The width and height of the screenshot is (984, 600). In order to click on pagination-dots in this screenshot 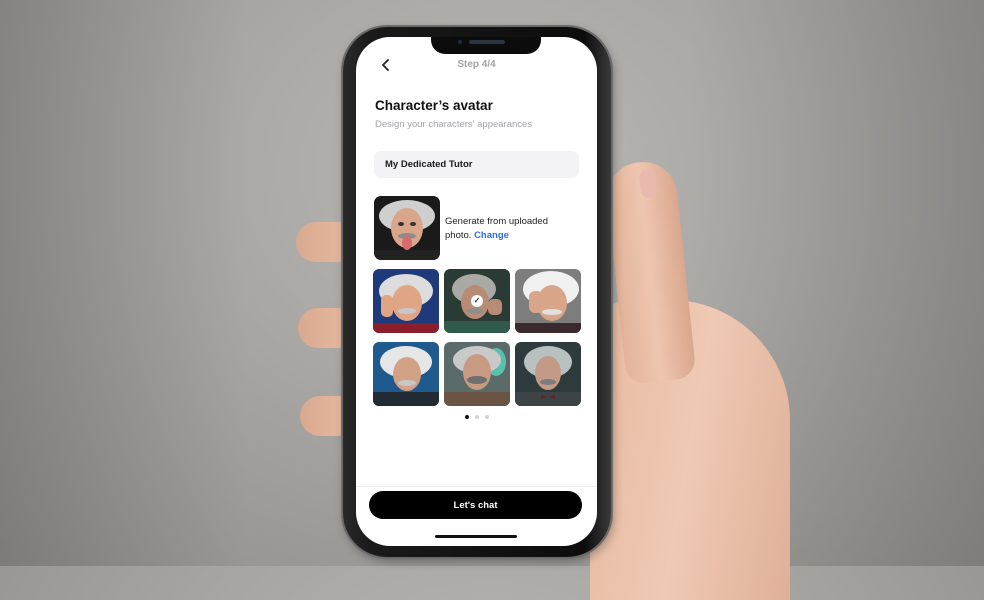, I will do `click(476, 417)`.